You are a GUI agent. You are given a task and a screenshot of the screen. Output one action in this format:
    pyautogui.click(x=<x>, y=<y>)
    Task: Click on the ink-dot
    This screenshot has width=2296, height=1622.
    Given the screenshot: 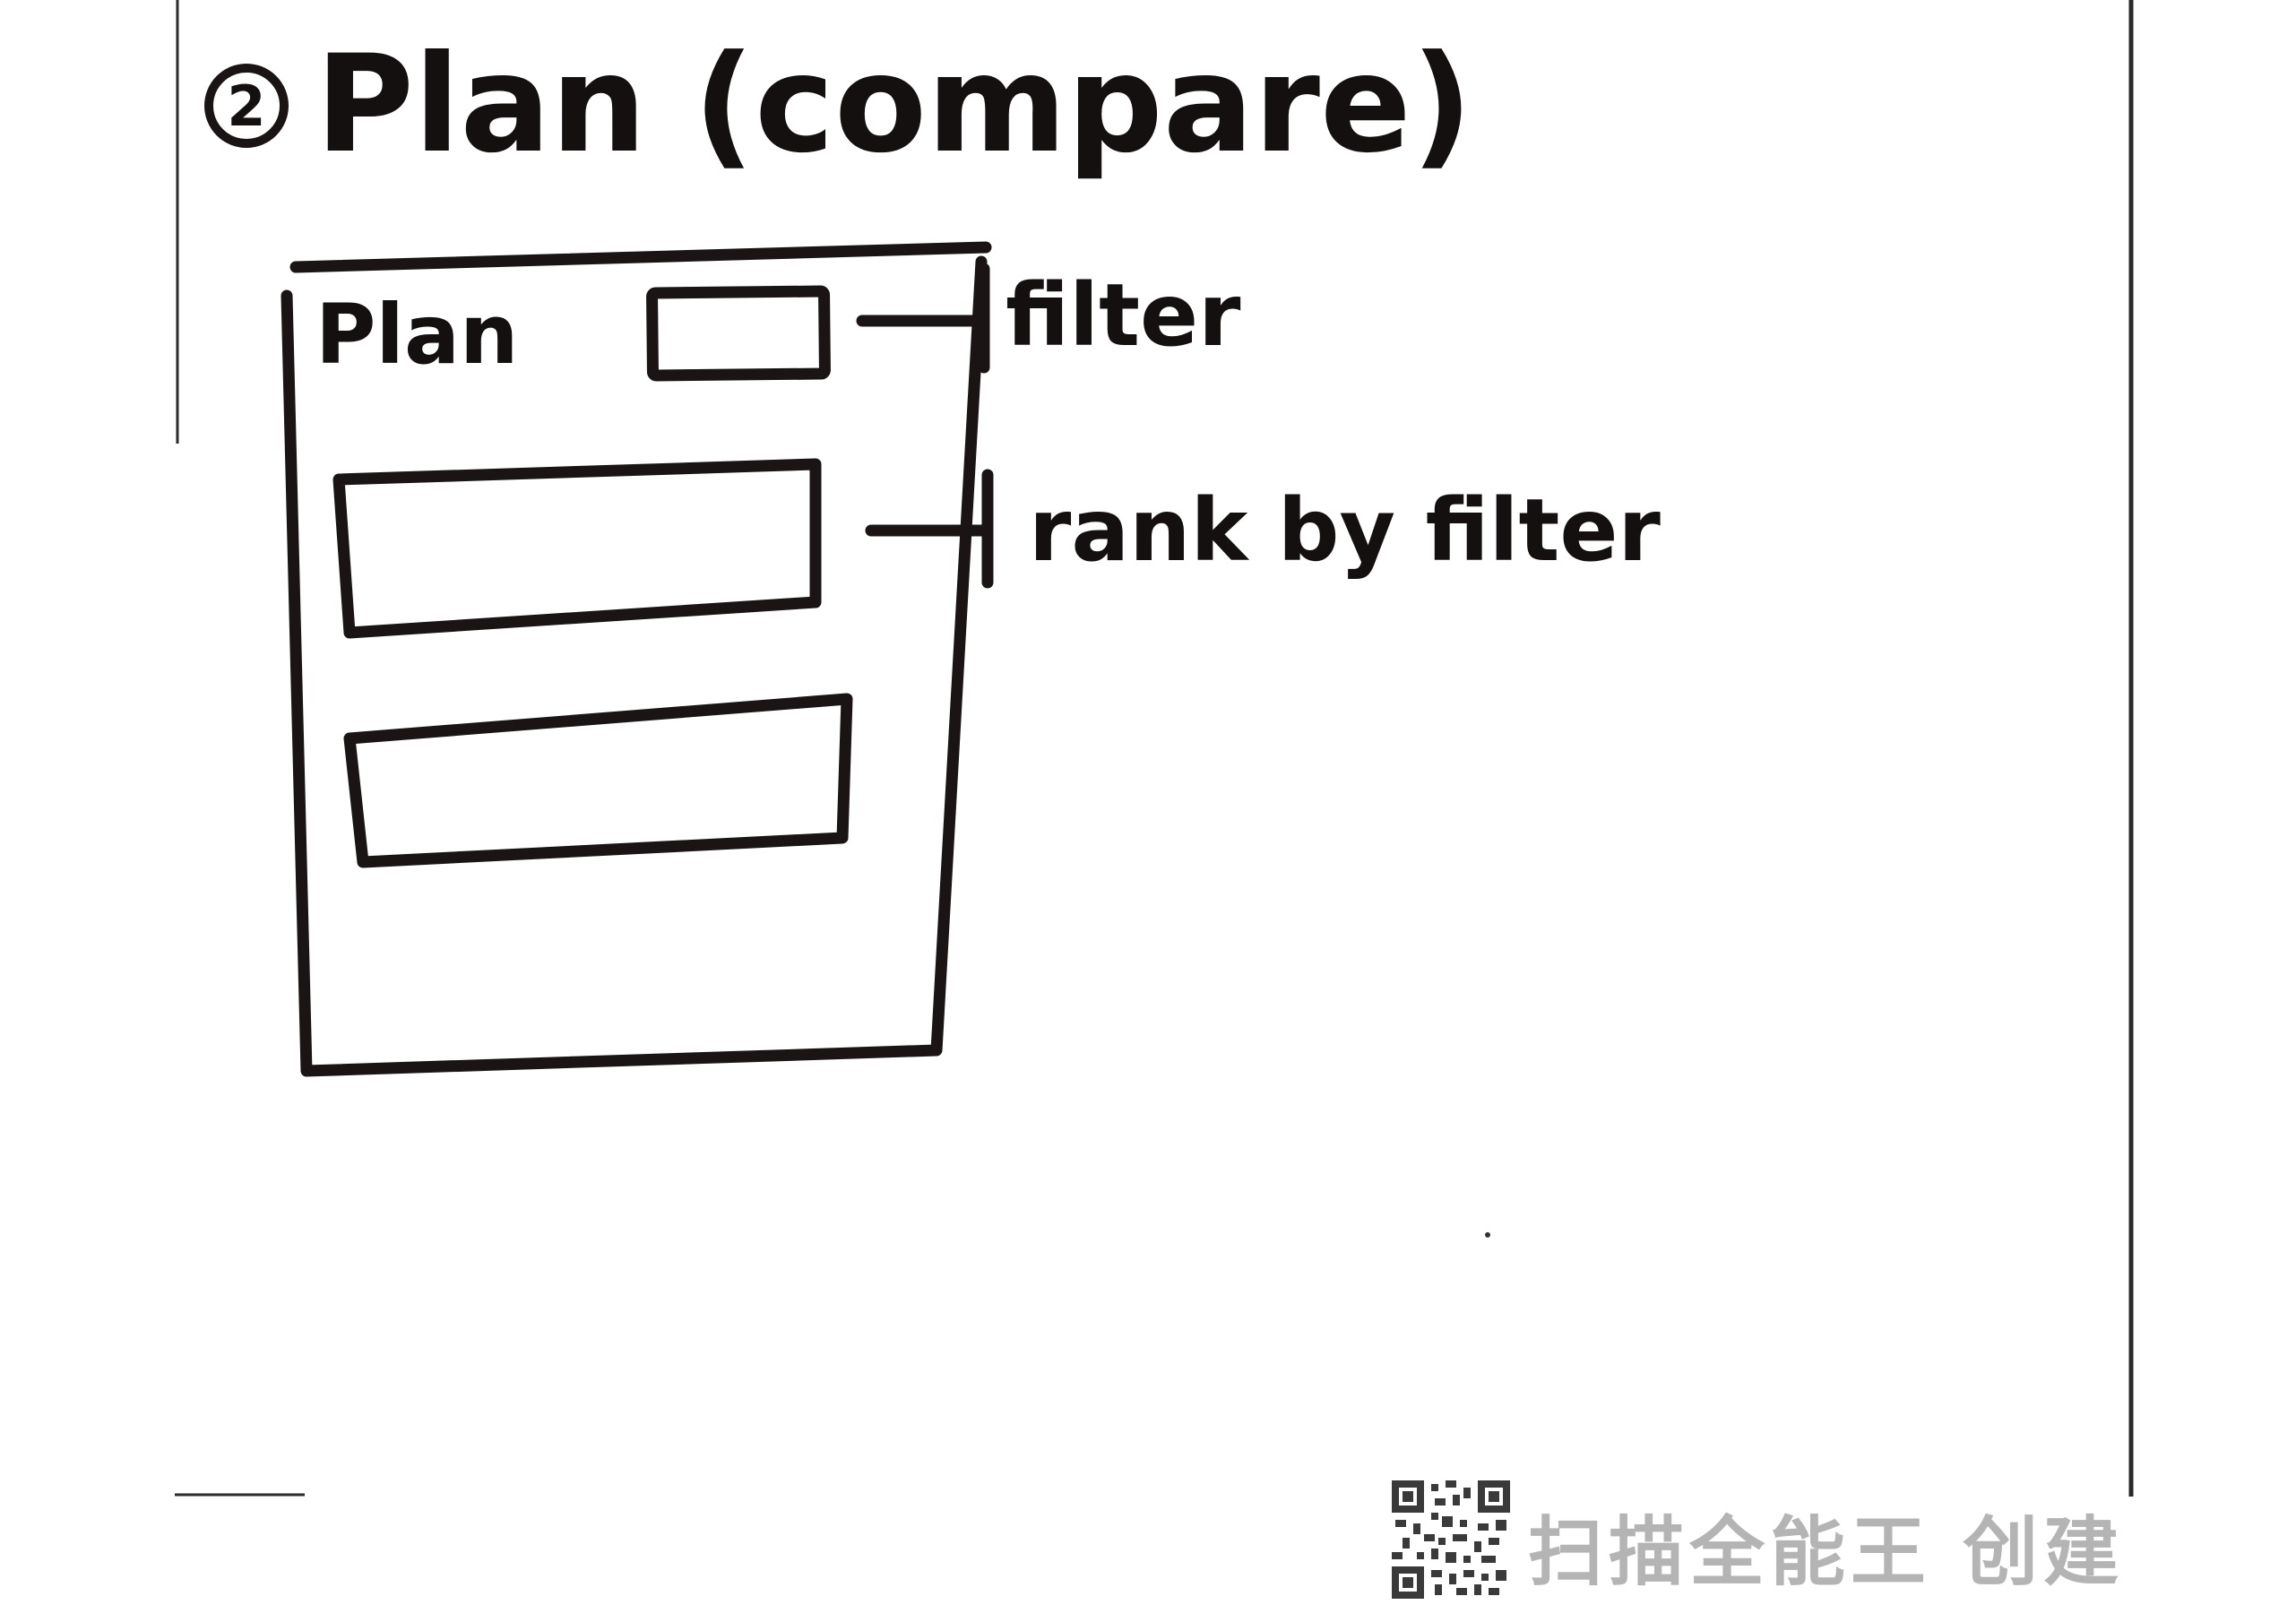 What is the action you would take?
    pyautogui.click(x=1488, y=1235)
    